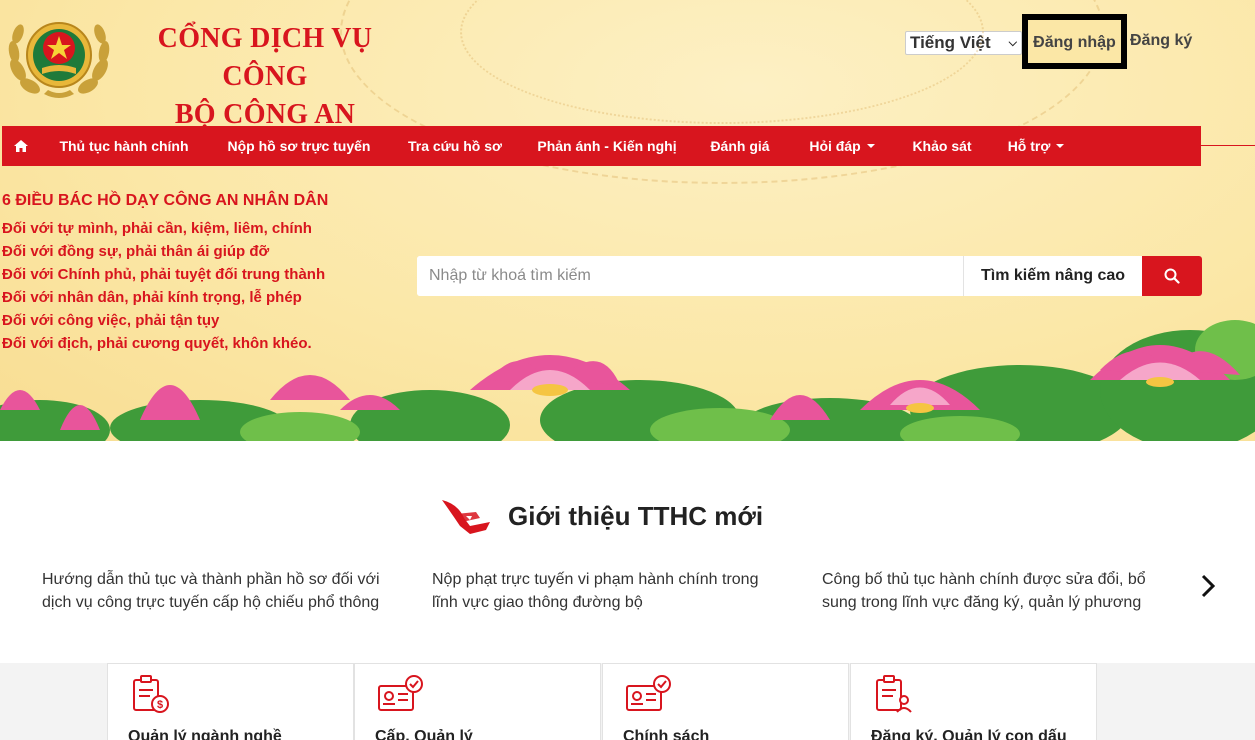 Image resolution: width=1255 pixels, height=740 pixels. I want to click on service-card-label: Đăng ký, Quản lý con dấu, so click(969, 734).